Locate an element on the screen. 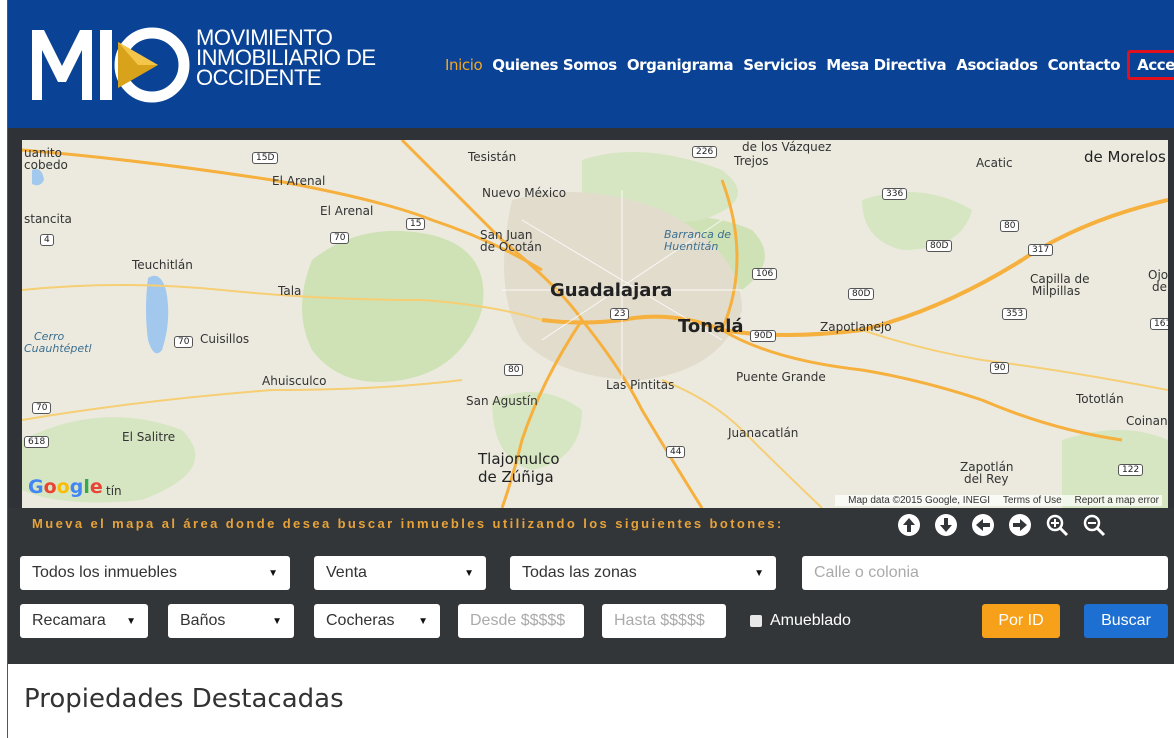  bathrooms-select: Baños ▼ is located at coordinates (231, 621).